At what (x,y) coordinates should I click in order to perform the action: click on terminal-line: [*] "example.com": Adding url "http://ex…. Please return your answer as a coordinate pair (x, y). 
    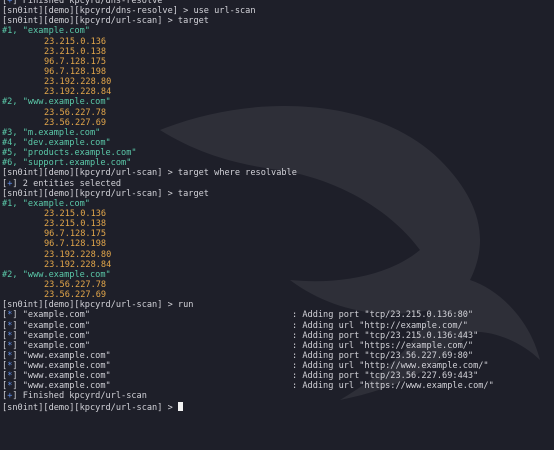
    Looking at the image, I should click on (235, 325).